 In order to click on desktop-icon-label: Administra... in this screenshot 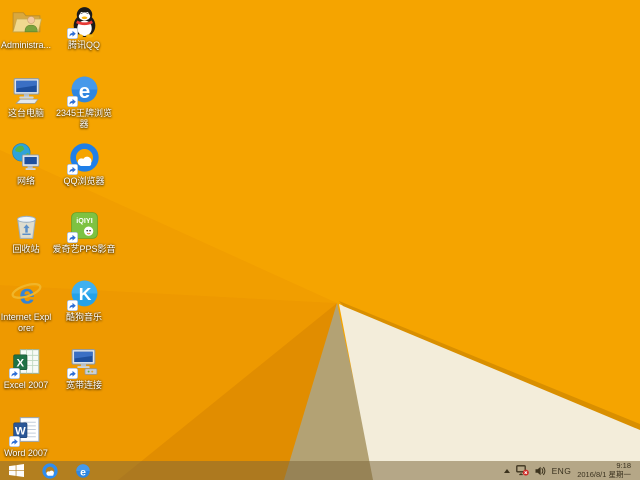, I will do `click(25, 45)`.